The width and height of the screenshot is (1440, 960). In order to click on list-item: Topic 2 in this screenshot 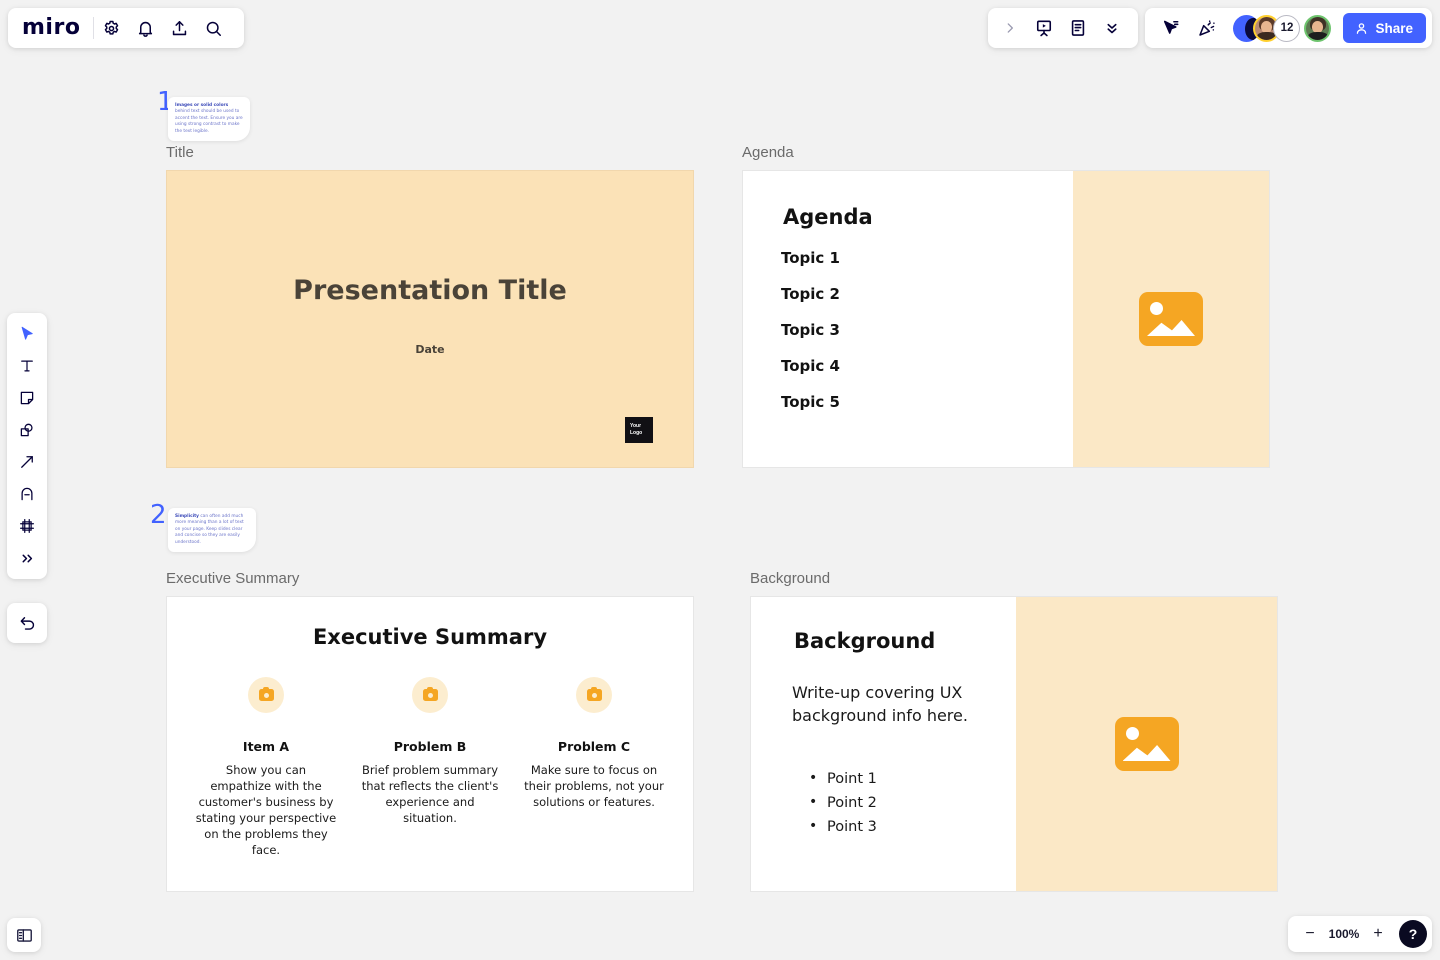, I will do `click(810, 294)`.